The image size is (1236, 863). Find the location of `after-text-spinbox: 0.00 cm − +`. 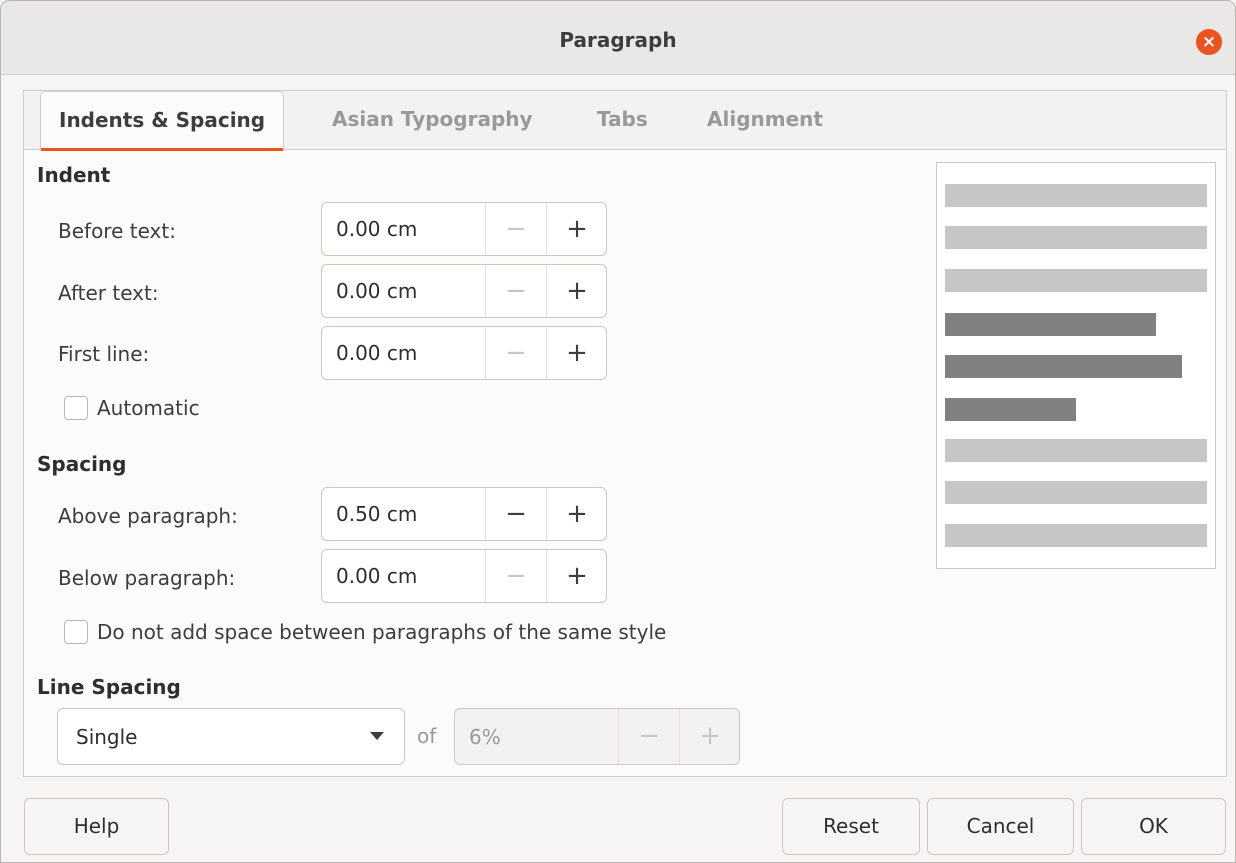

after-text-spinbox: 0.00 cm − + is located at coordinates (464, 291).